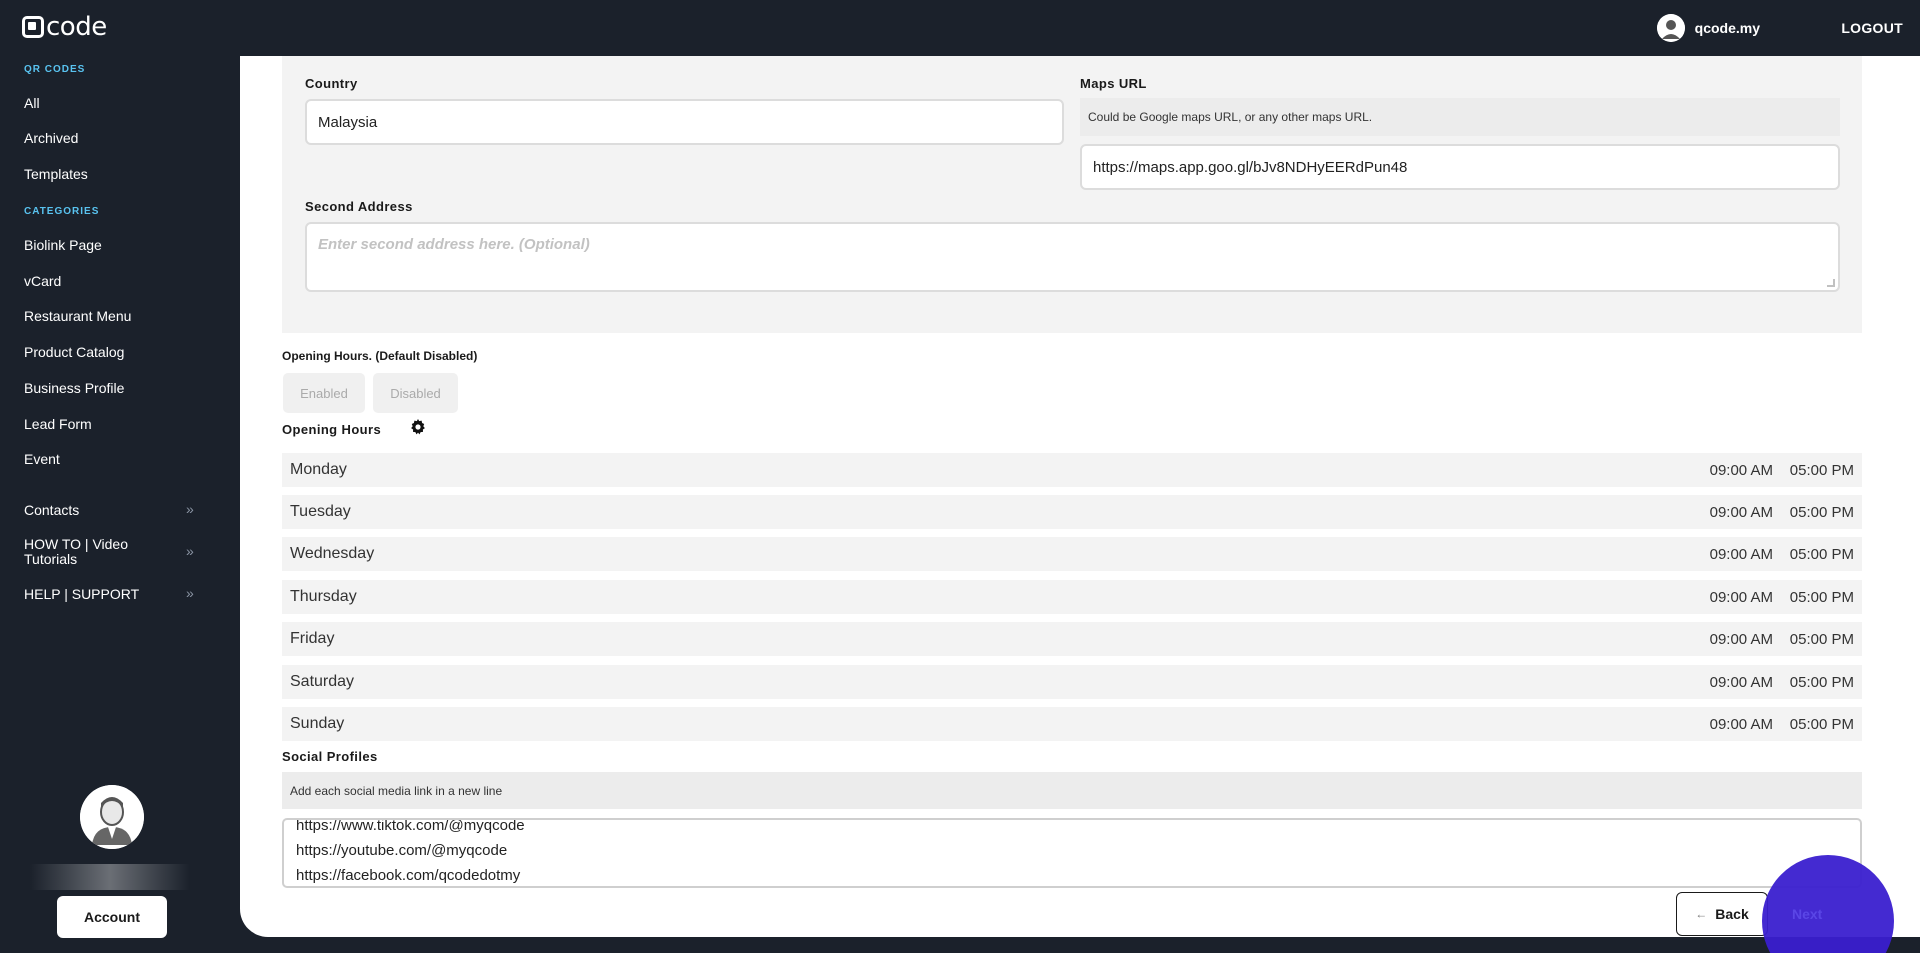 This screenshot has width=1920, height=953. I want to click on day-name: Wednesday, so click(332, 553).